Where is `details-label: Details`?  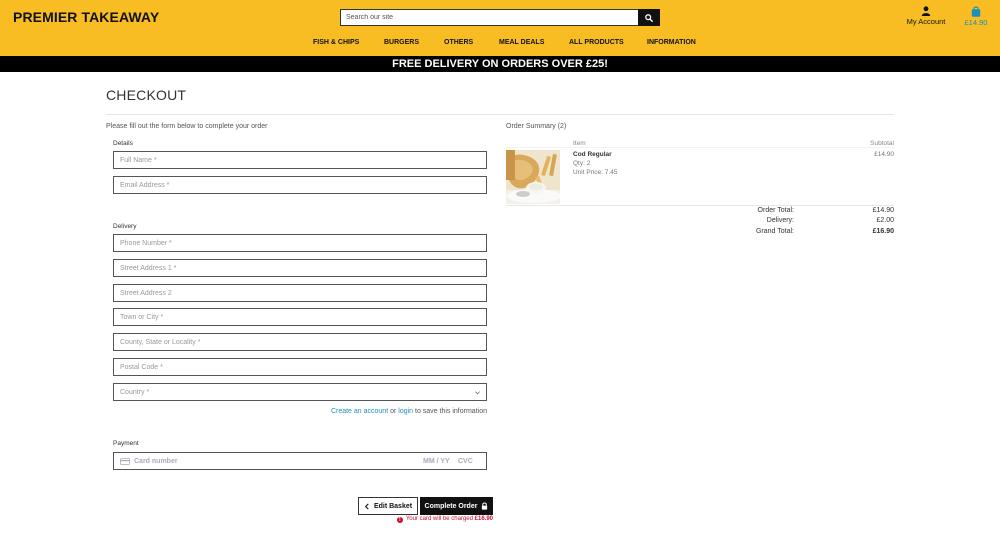 details-label: Details is located at coordinates (123, 143).